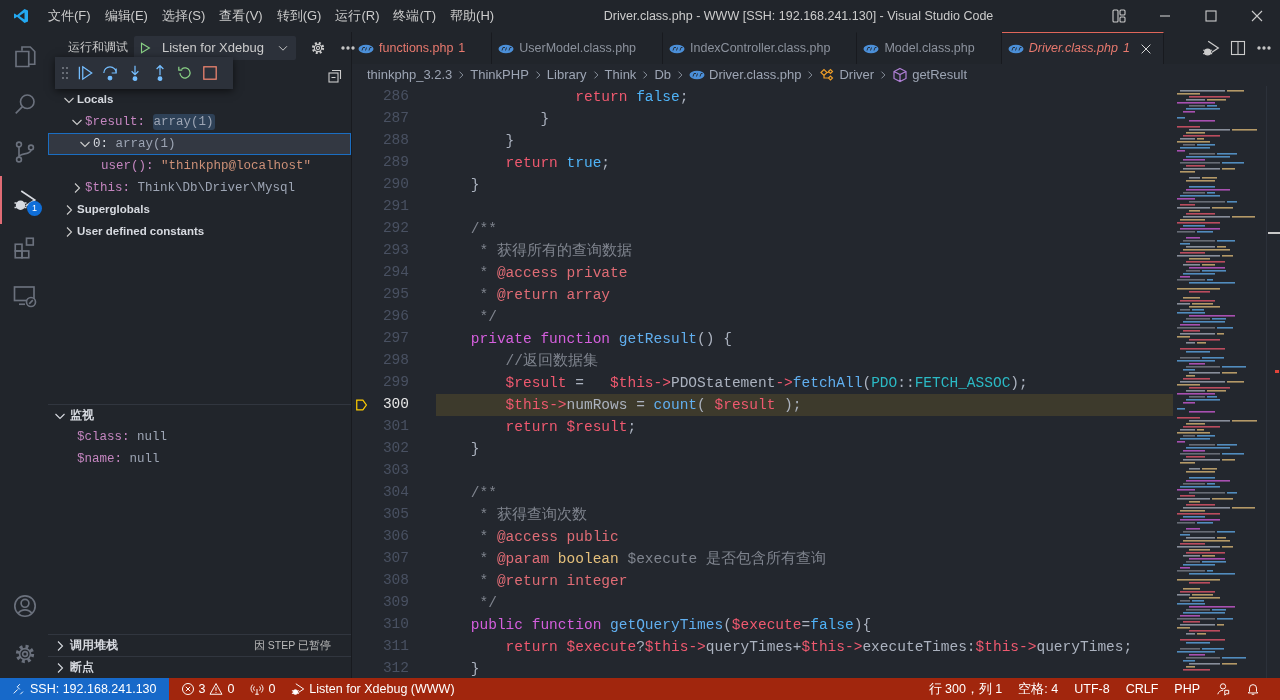 This screenshot has height=700, width=1280. Describe the element at coordinates (1253, 689) in the screenshot. I see `notification-bell-icon` at that location.